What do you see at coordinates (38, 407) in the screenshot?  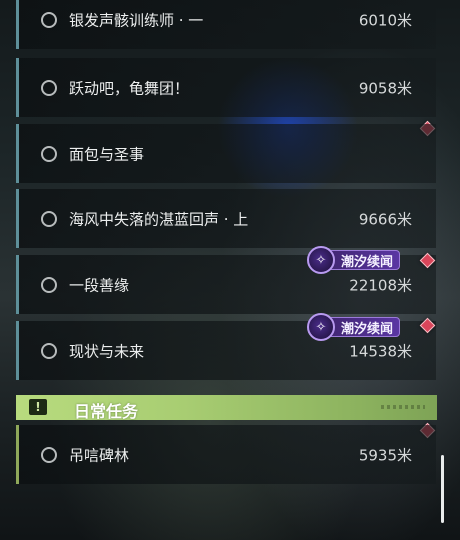 I see `exclamation-icon: !` at bounding box center [38, 407].